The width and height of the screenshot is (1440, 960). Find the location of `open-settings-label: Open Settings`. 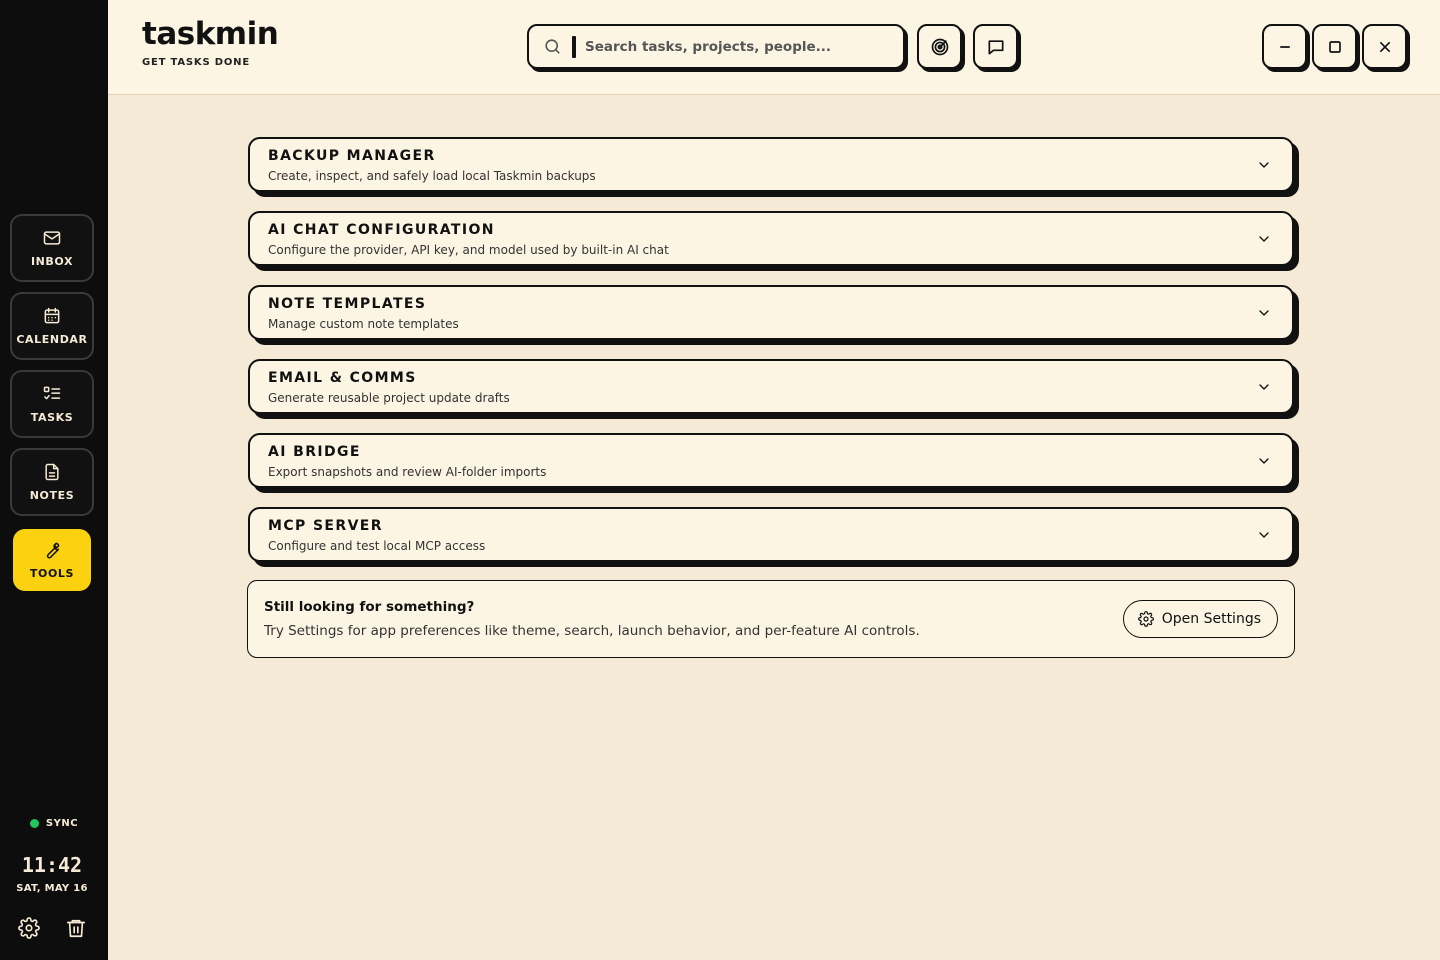

open-settings-label: Open Settings is located at coordinates (1211, 619).